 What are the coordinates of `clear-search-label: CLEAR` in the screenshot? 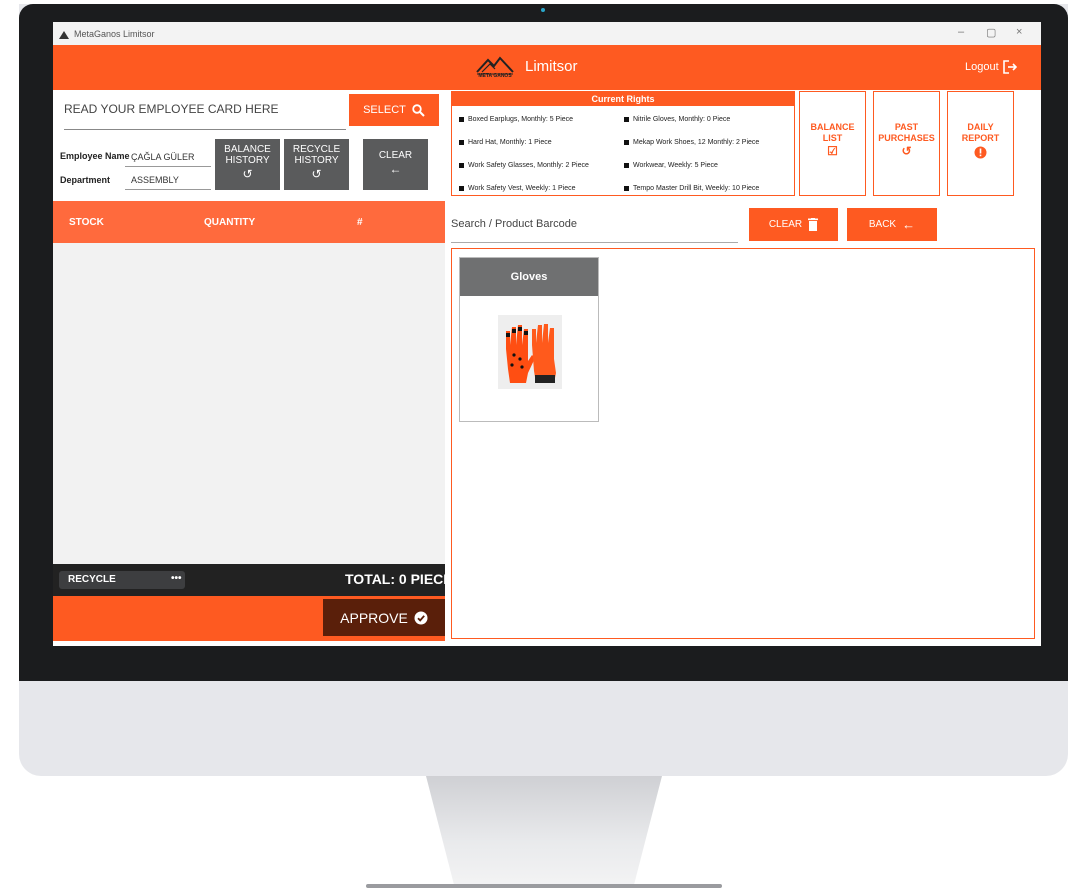 It's located at (785, 224).